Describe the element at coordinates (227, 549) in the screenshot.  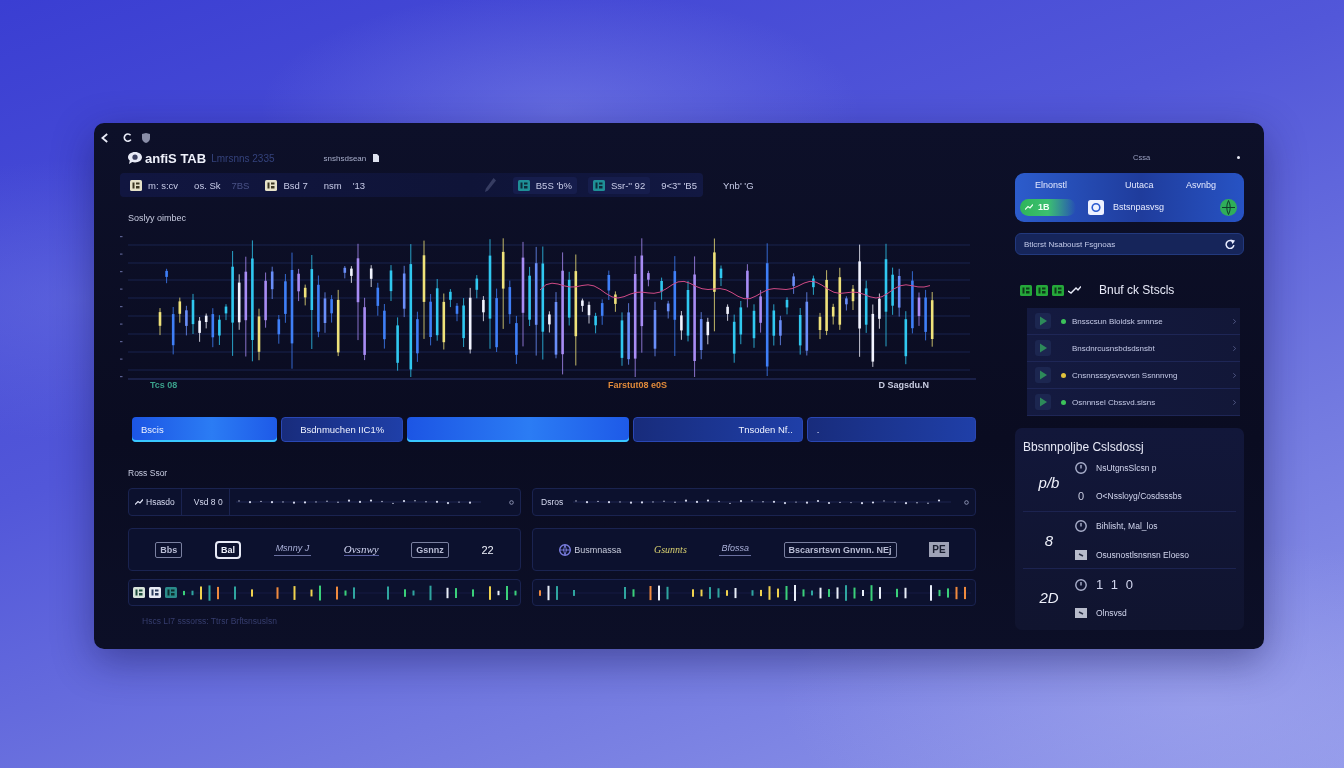
I see `brand-logo: Bal` at that location.